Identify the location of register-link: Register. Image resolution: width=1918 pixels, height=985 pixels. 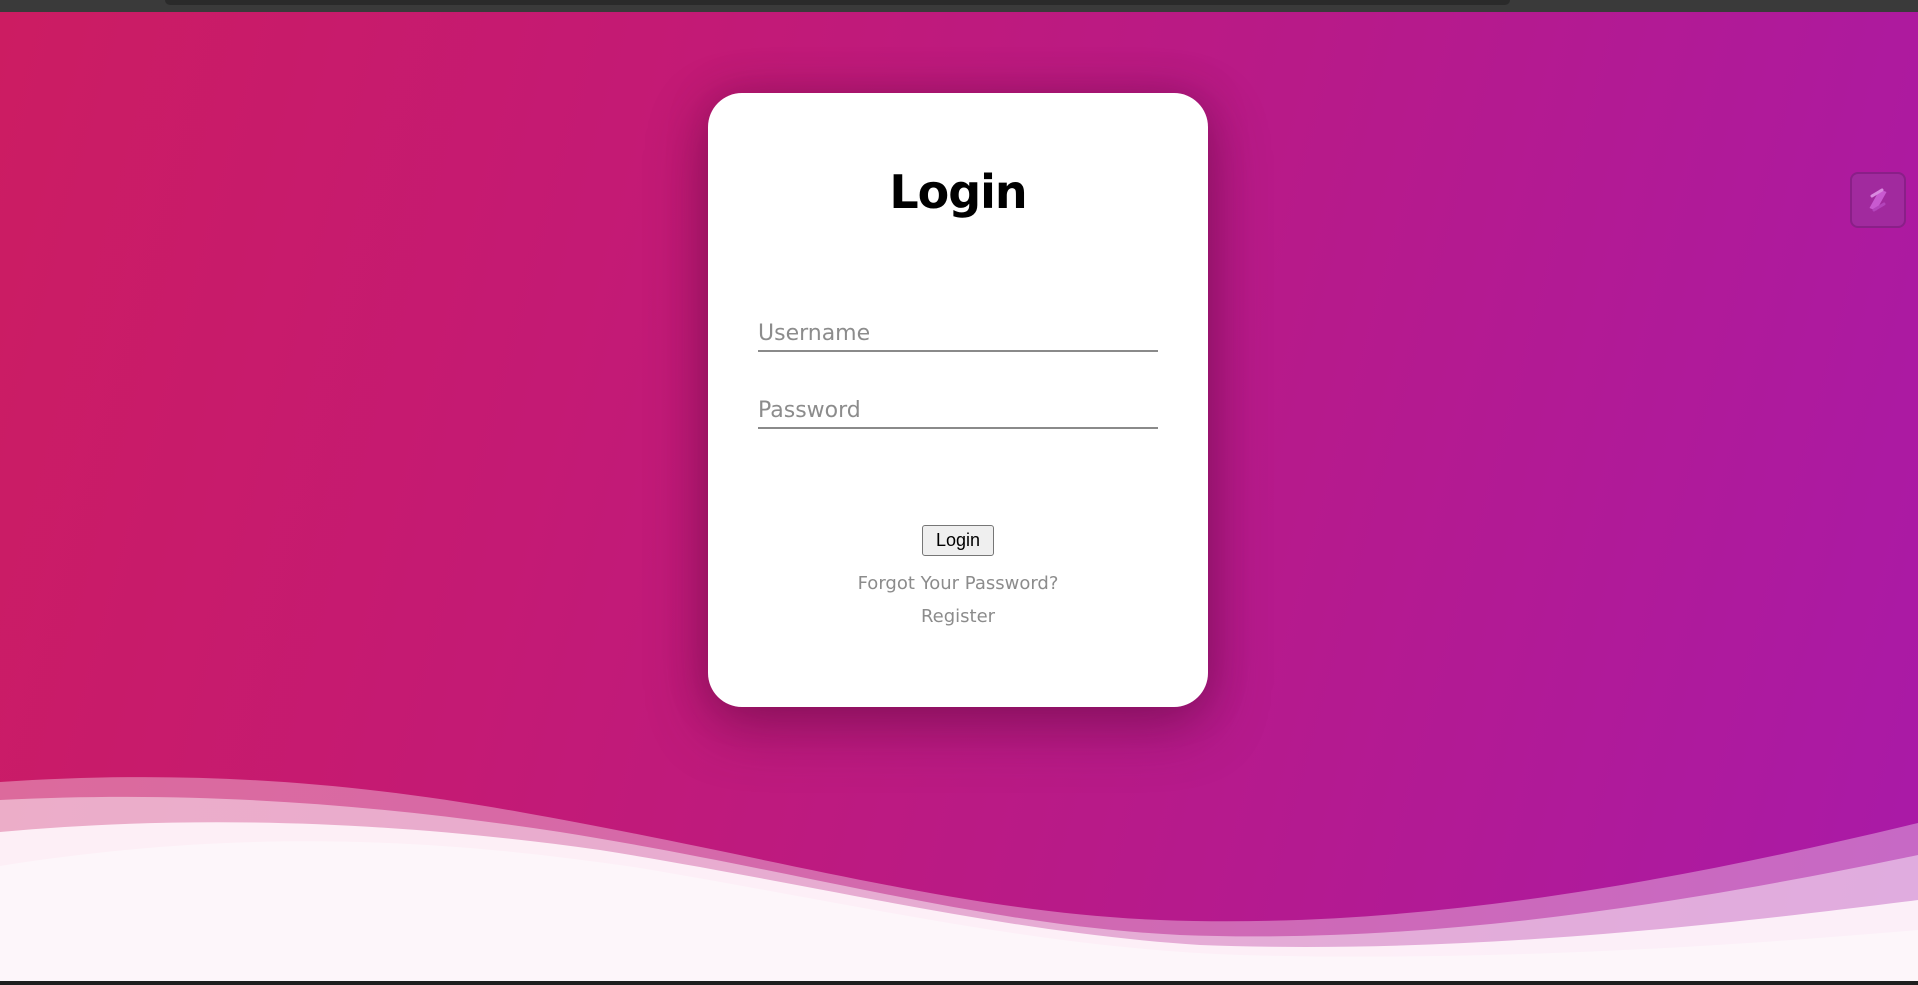
(958, 616).